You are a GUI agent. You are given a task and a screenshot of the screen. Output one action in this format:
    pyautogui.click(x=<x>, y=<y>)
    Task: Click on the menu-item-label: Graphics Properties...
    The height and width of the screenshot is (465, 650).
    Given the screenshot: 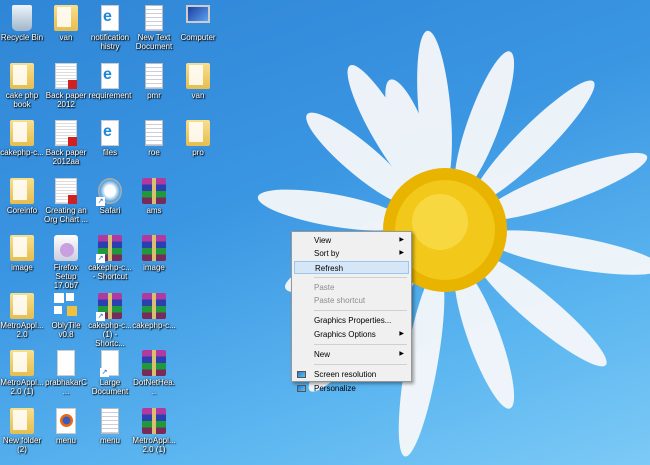 What is the action you would take?
    pyautogui.click(x=353, y=321)
    